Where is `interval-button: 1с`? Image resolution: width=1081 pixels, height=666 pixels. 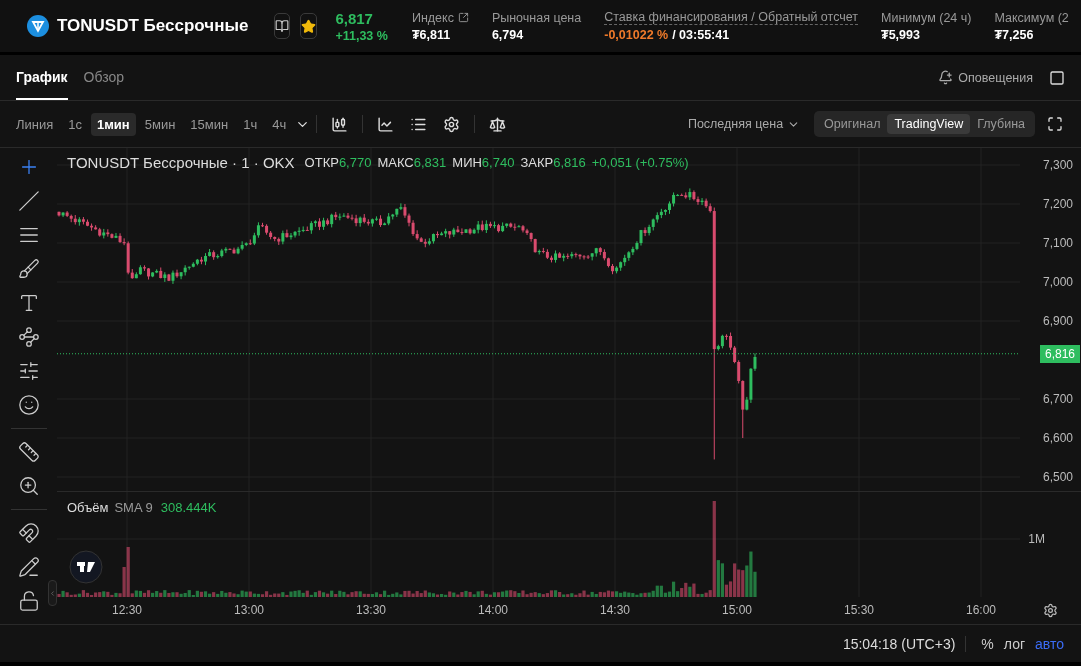 interval-button: 1с is located at coordinates (75, 124).